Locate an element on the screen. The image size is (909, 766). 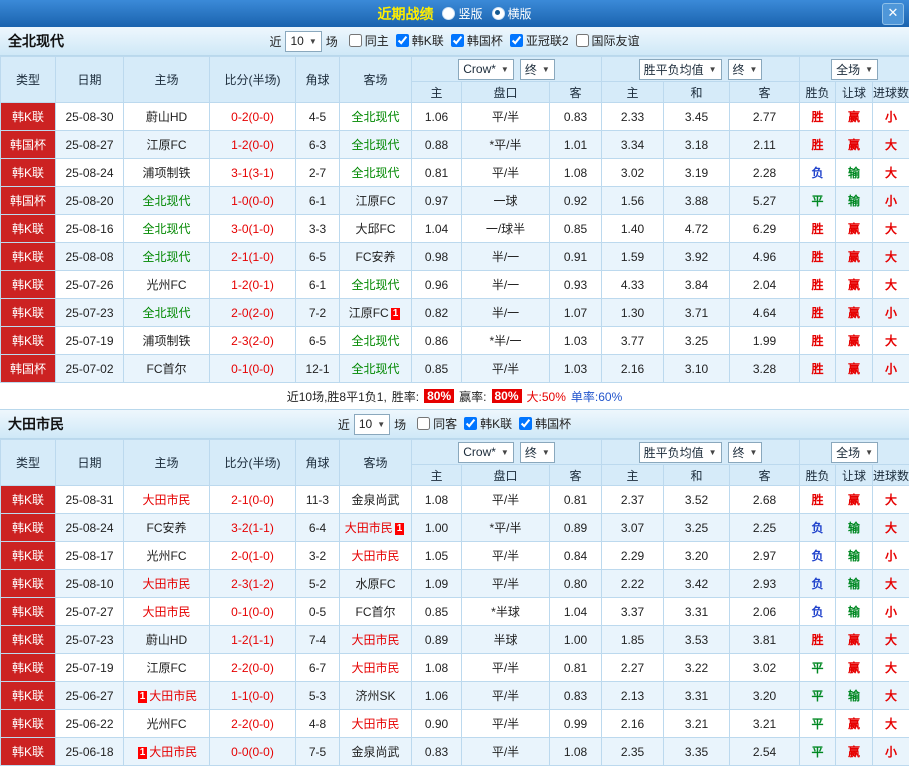
away-team: FC安养 is located at coordinates (376, 257).